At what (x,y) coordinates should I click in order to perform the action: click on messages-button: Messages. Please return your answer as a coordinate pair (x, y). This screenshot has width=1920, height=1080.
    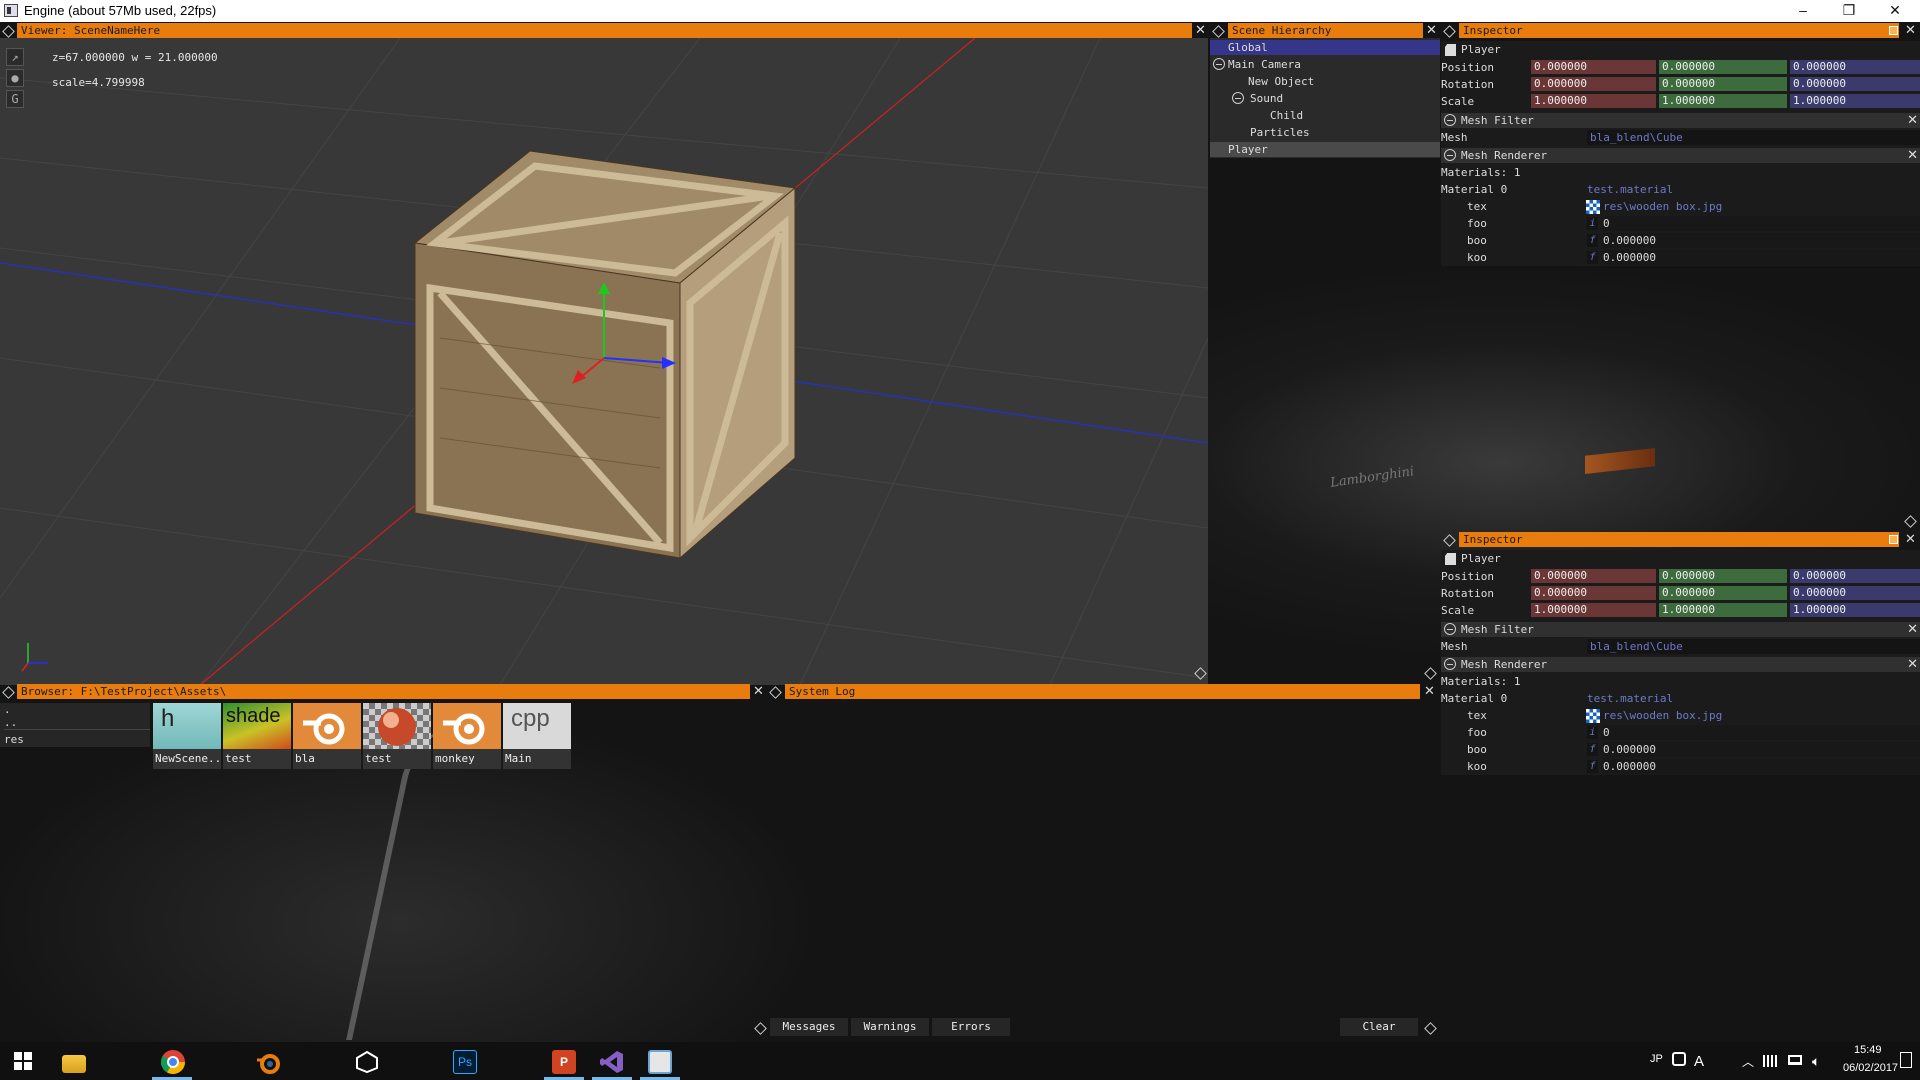
    Looking at the image, I should click on (809, 1027).